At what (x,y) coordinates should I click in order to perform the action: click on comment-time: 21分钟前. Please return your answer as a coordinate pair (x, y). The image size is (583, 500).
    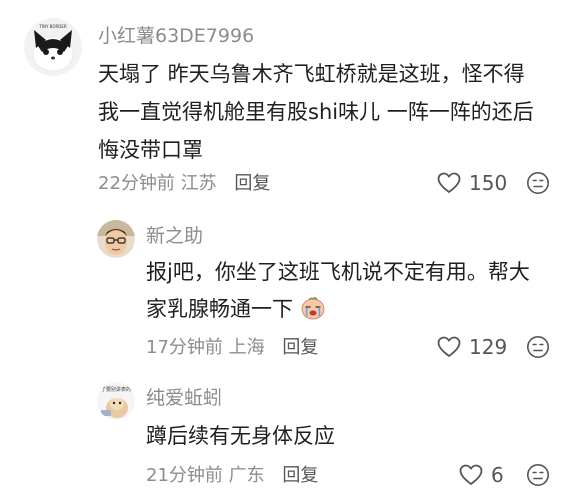
    Looking at the image, I should click on (184, 475).